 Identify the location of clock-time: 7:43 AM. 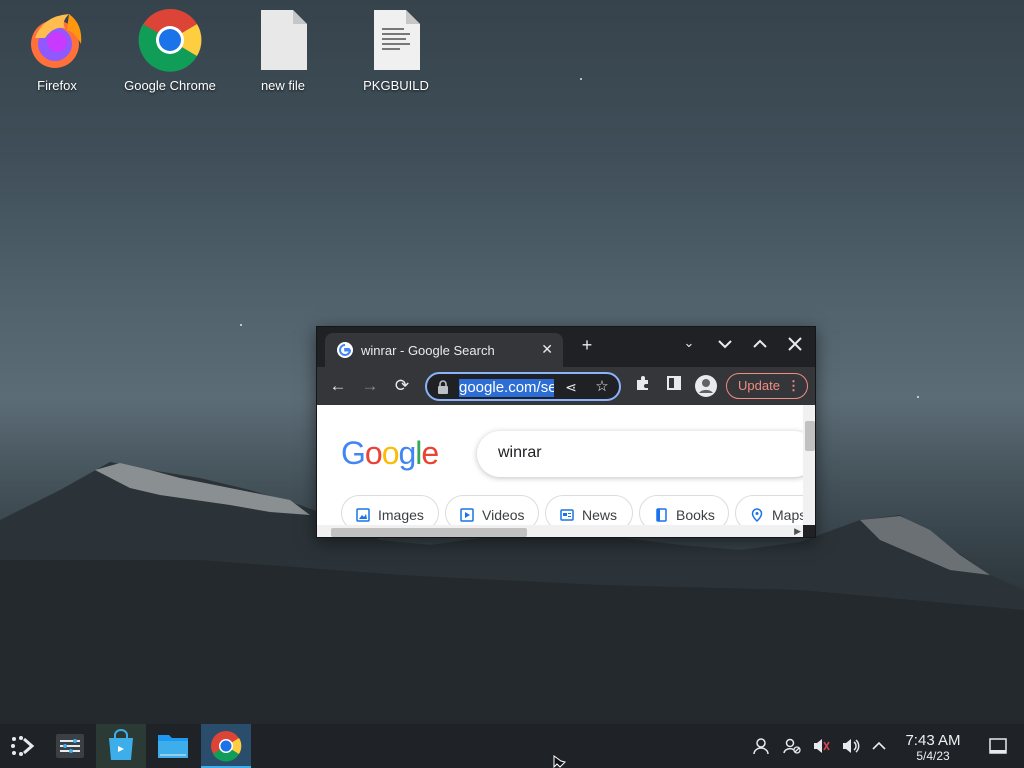
(933, 740).